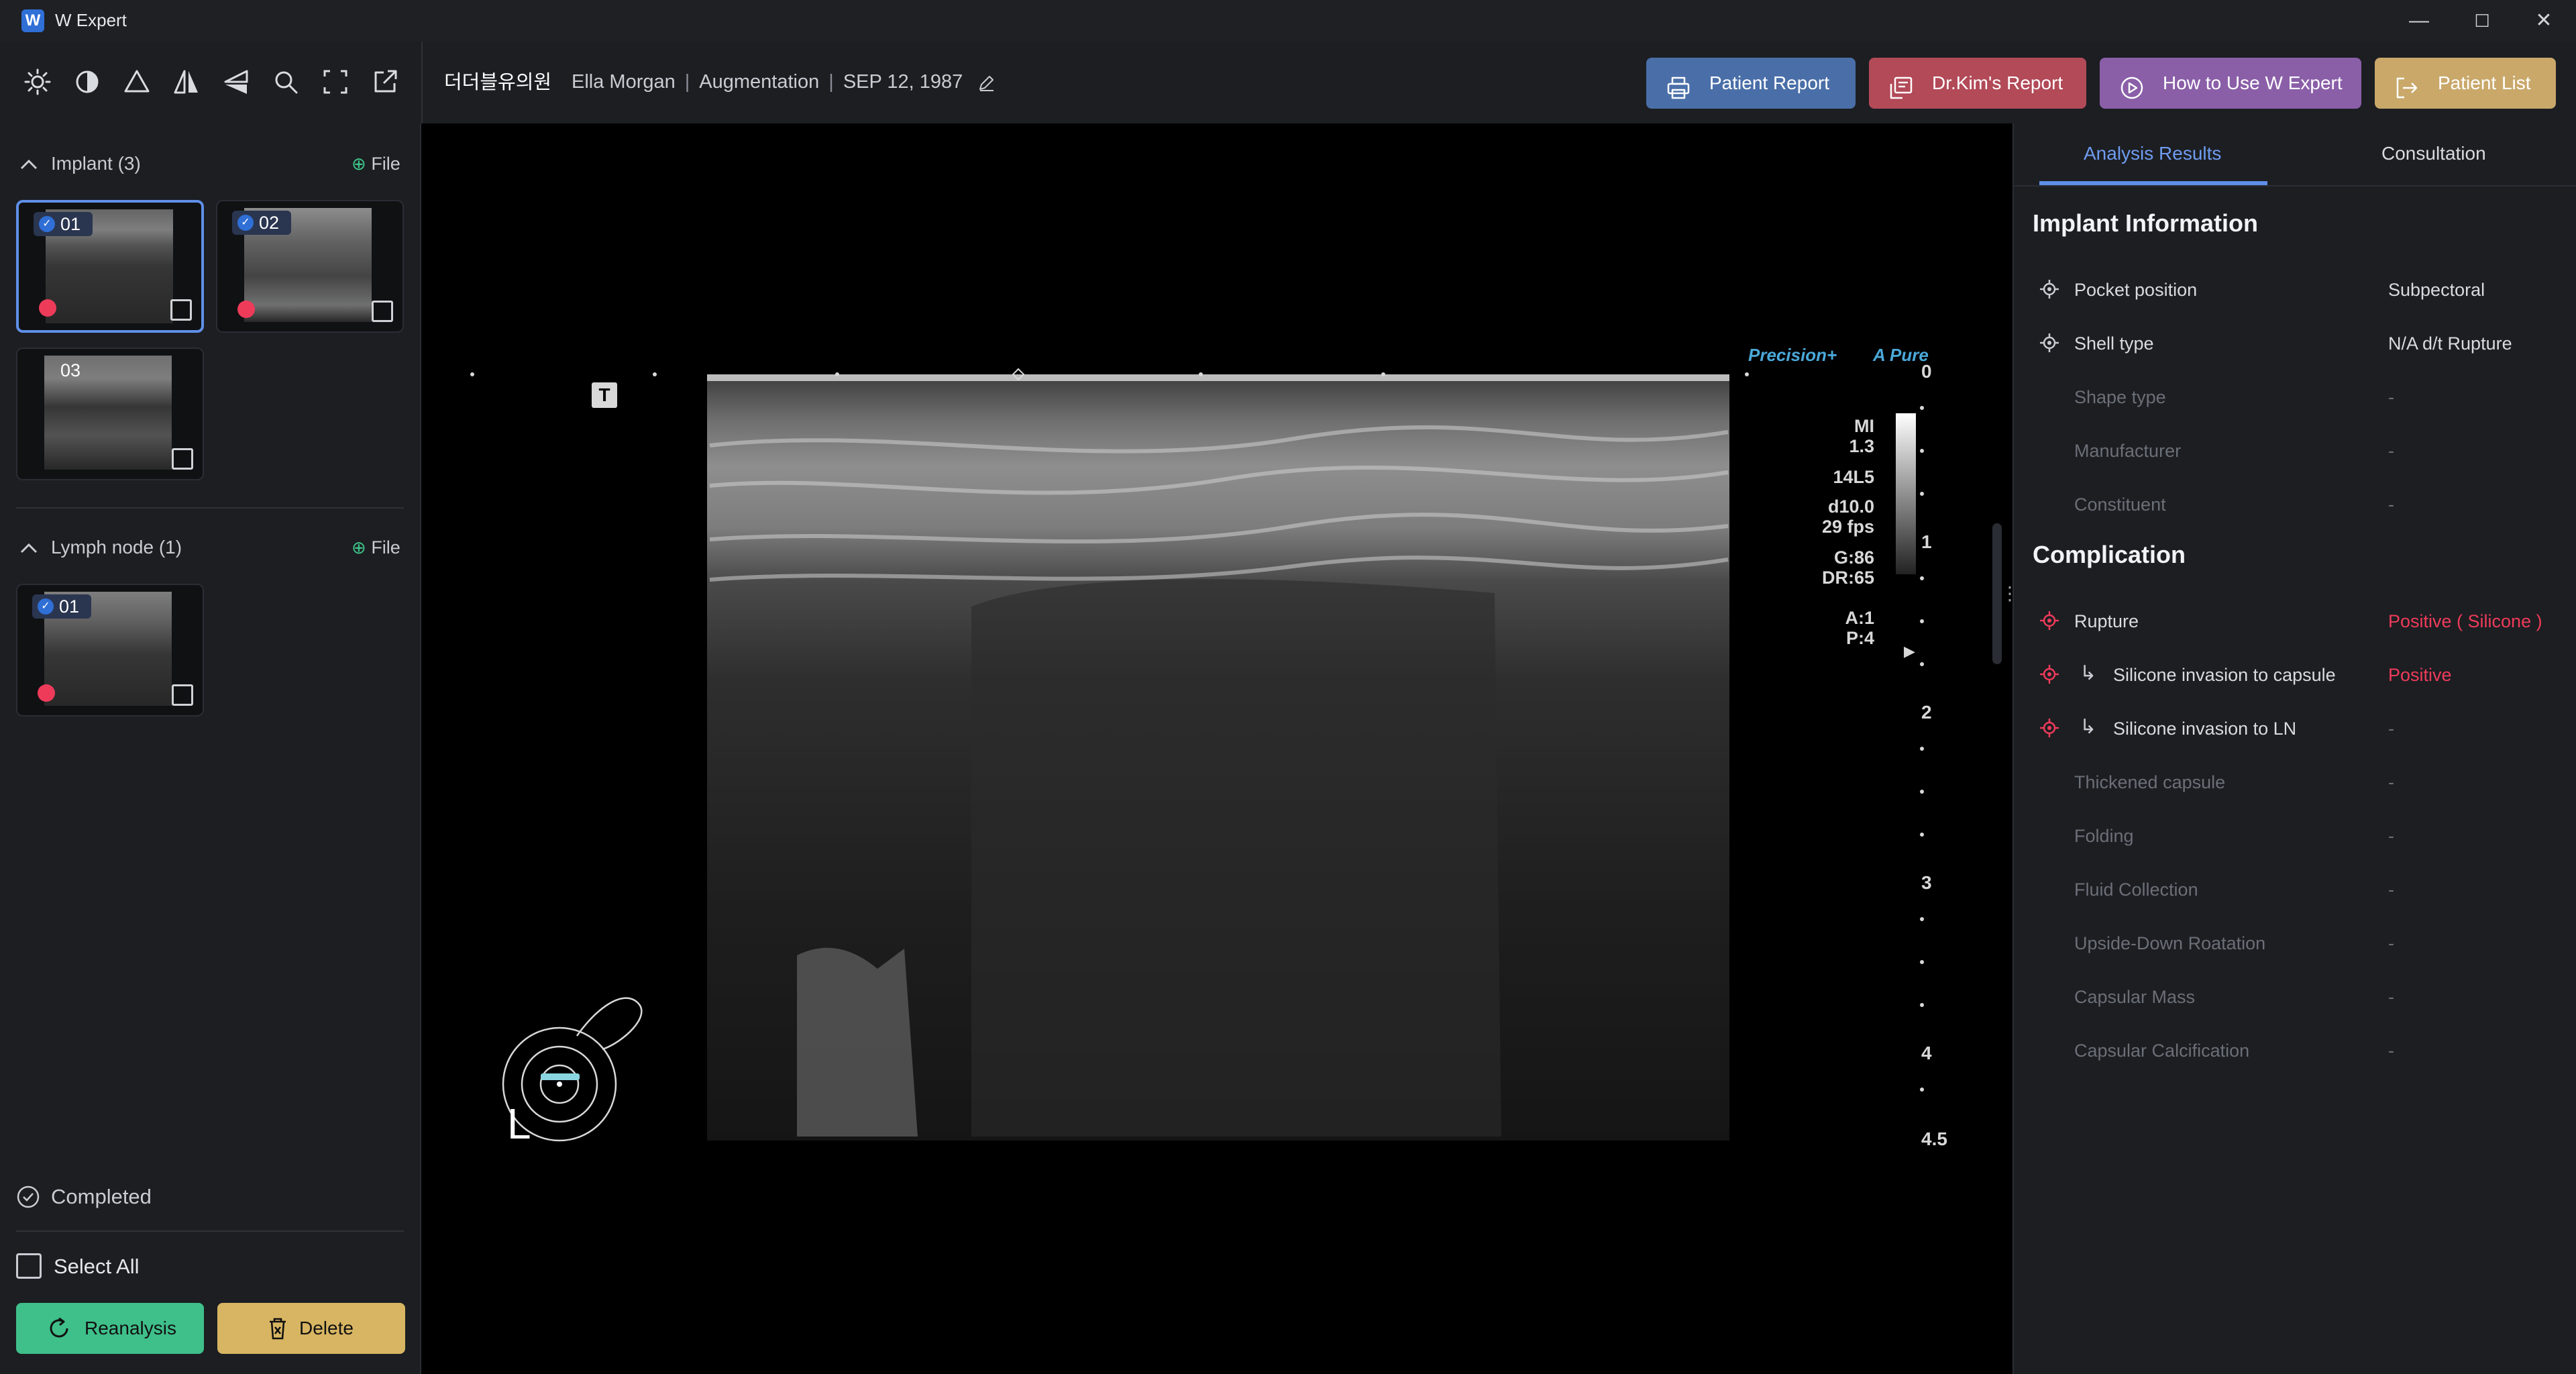 The height and width of the screenshot is (1374, 2576). I want to click on dr-report-button: Dr.Kim's Report, so click(1977, 83).